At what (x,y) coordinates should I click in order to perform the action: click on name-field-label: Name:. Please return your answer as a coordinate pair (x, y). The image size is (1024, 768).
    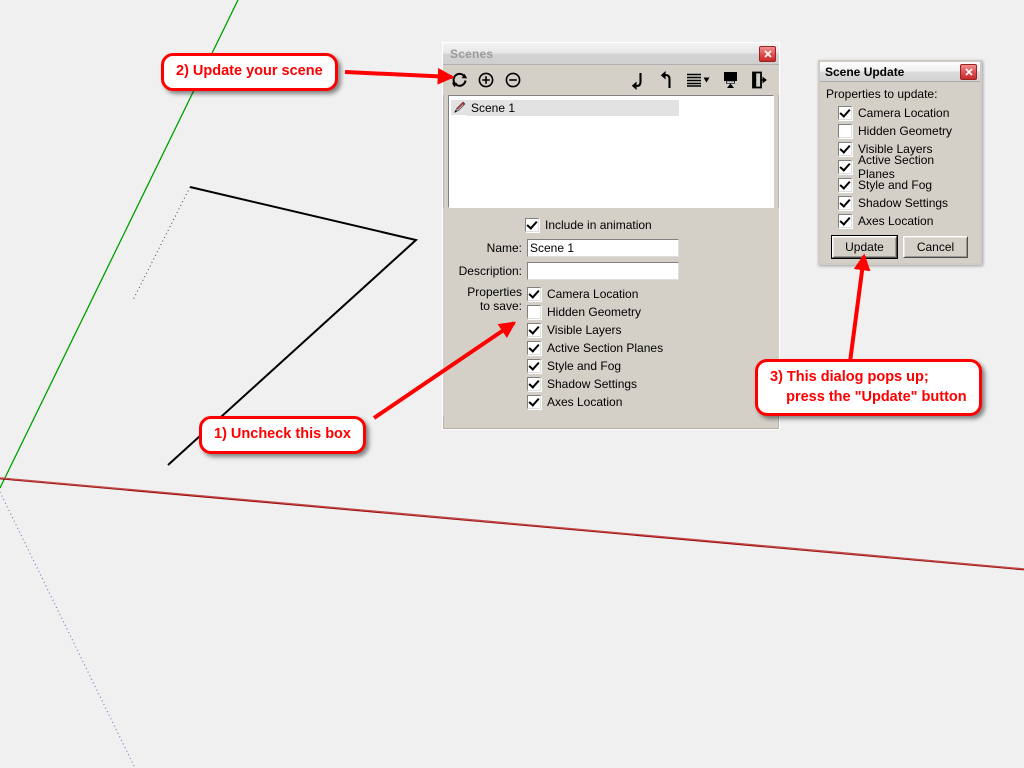
    Looking at the image, I should click on (504, 248).